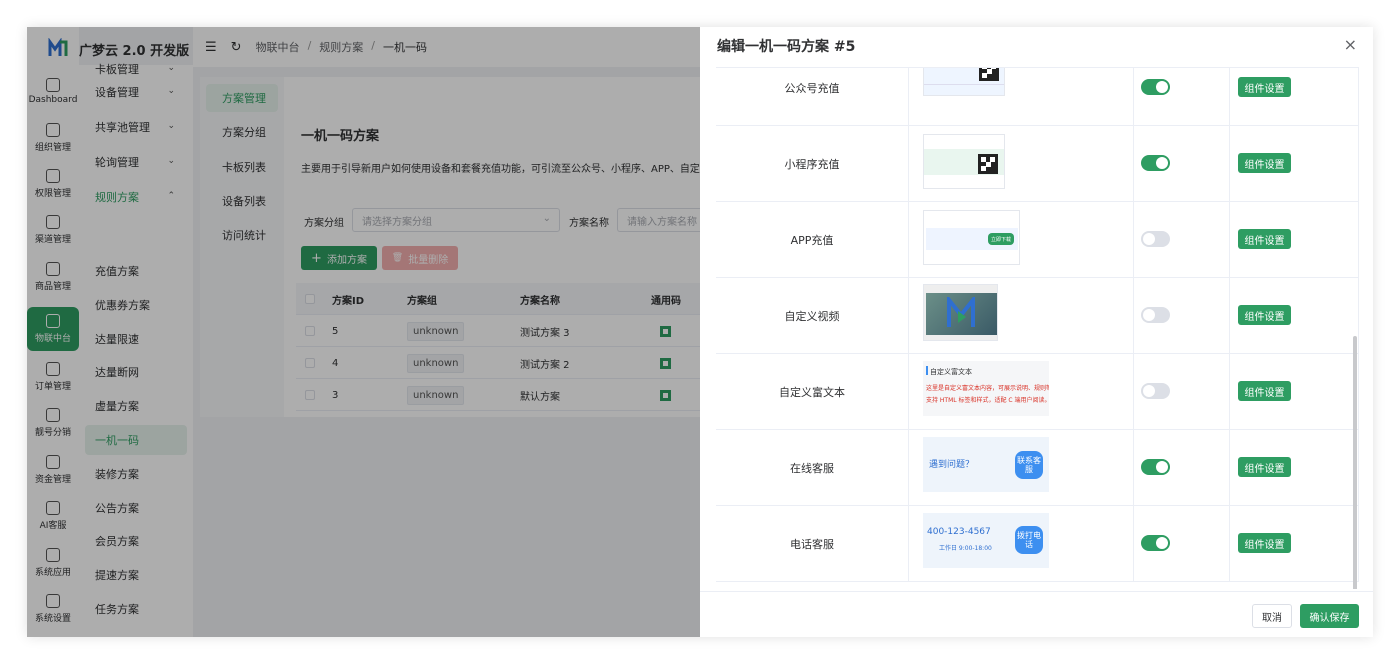  I want to click on component-row: 公众号充值 组件设置, so click(1037, 97).